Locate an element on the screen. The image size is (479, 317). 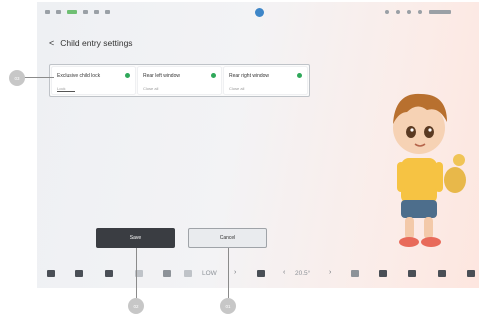
user-icon is located at coordinates (398, 12).